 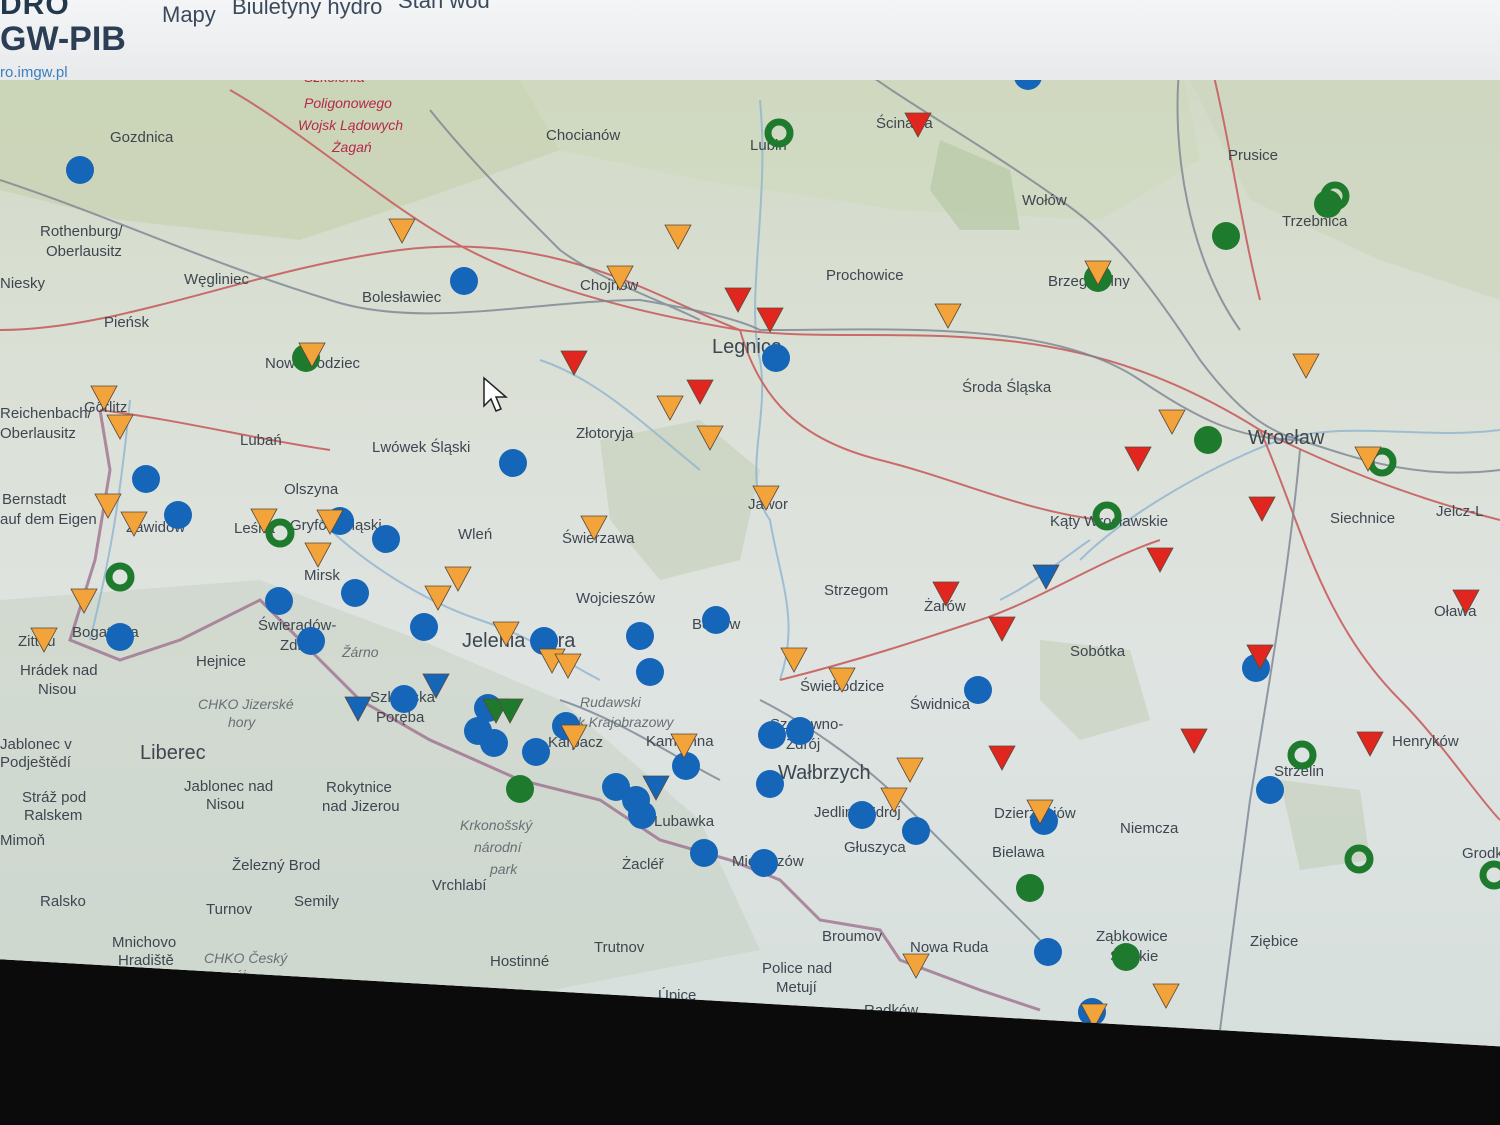 What do you see at coordinates (63, 39) in the screenshot?
I see `site-logo: GW-PIB` at bounding box center [63, 39].